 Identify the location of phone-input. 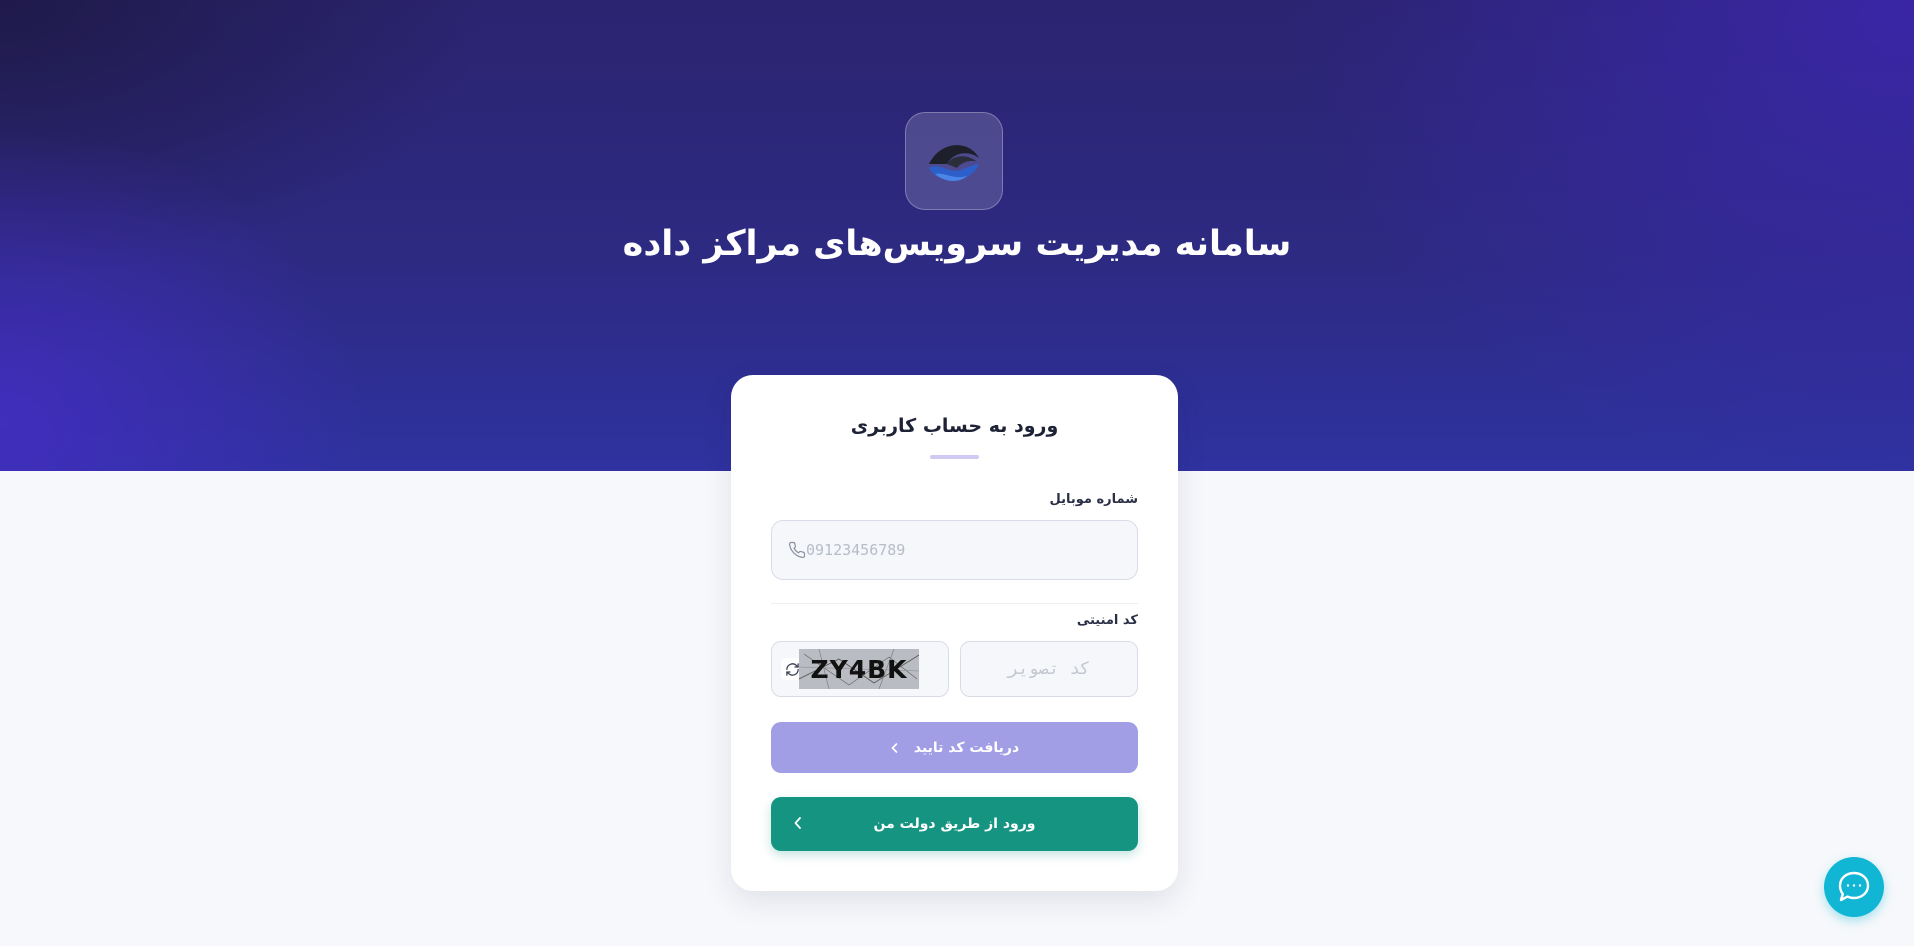
(963, 550).